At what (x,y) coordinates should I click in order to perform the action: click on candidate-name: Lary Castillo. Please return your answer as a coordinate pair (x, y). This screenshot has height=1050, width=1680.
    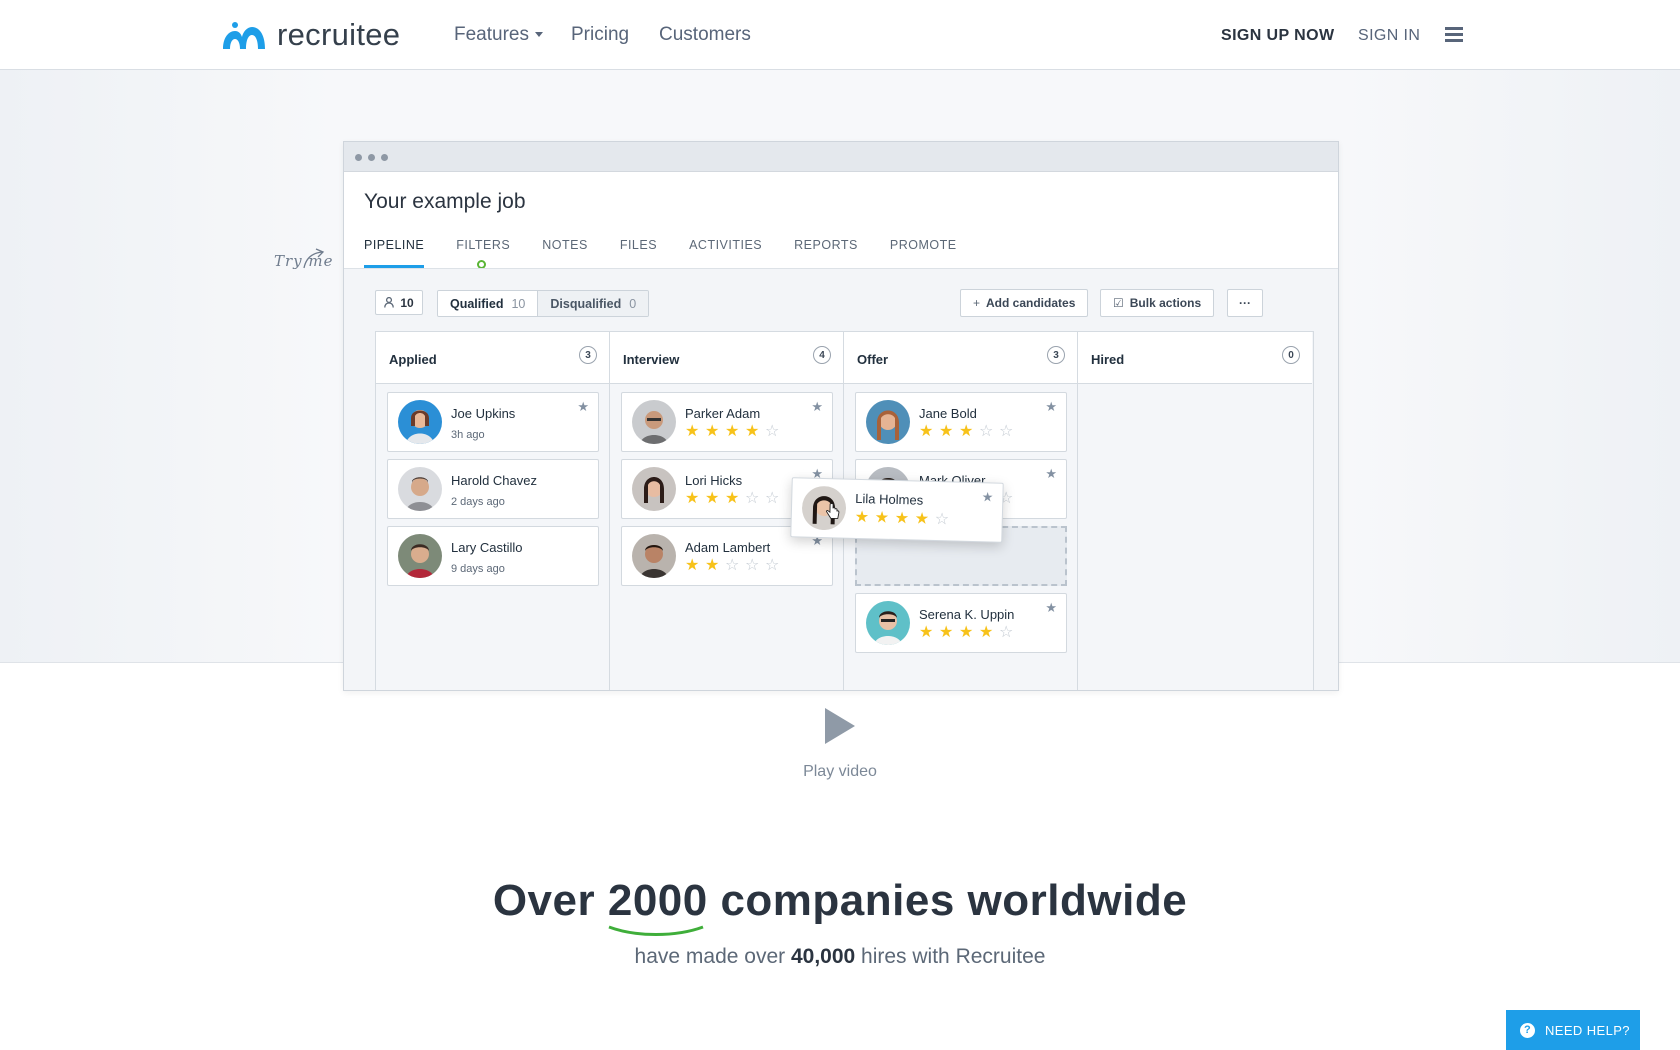
    Looking at the image, I should click on (487, 547).